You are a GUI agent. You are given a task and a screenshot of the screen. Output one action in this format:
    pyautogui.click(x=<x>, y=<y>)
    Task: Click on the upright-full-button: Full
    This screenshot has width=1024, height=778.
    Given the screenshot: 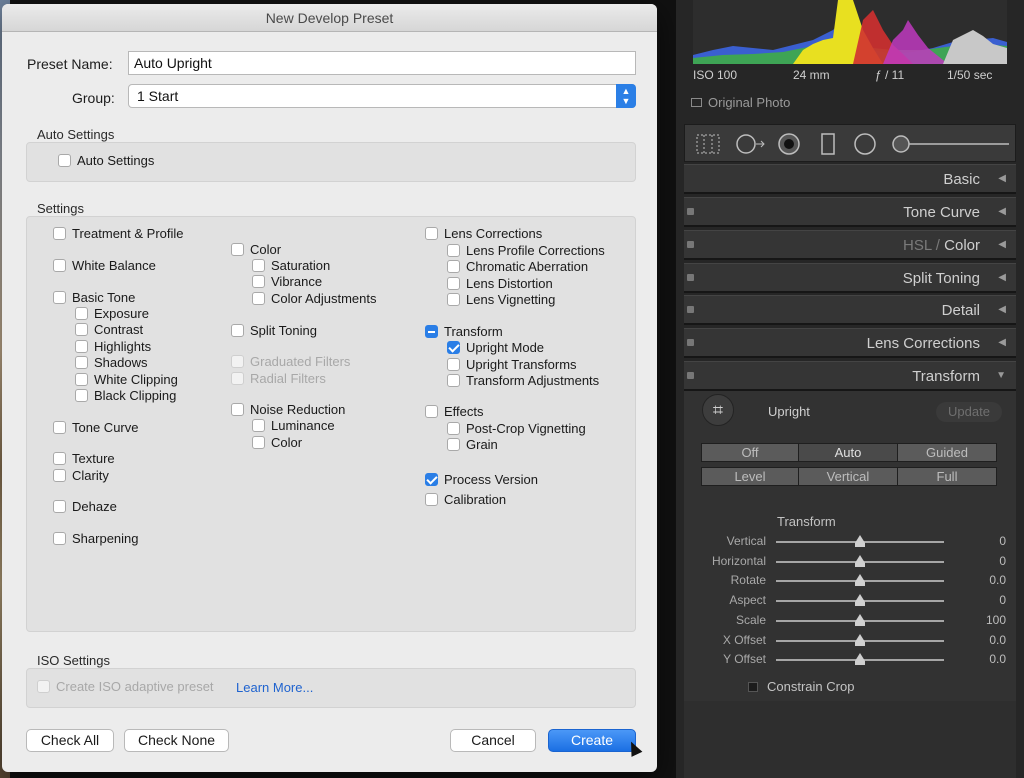 What is the action you would take?
    pyautogui.click(x=947, y=476)
    